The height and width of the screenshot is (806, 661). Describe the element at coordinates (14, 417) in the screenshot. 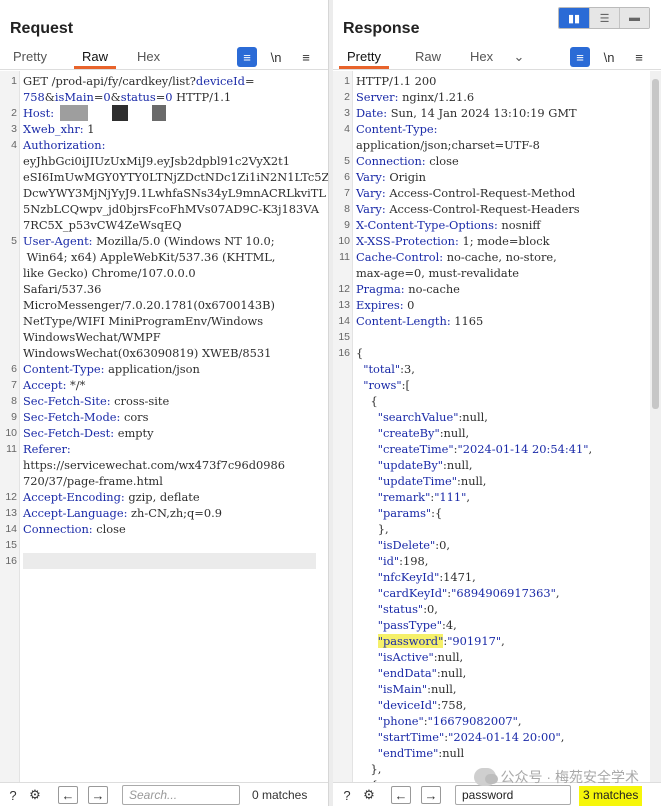

I see `line-number: 9` at that location.